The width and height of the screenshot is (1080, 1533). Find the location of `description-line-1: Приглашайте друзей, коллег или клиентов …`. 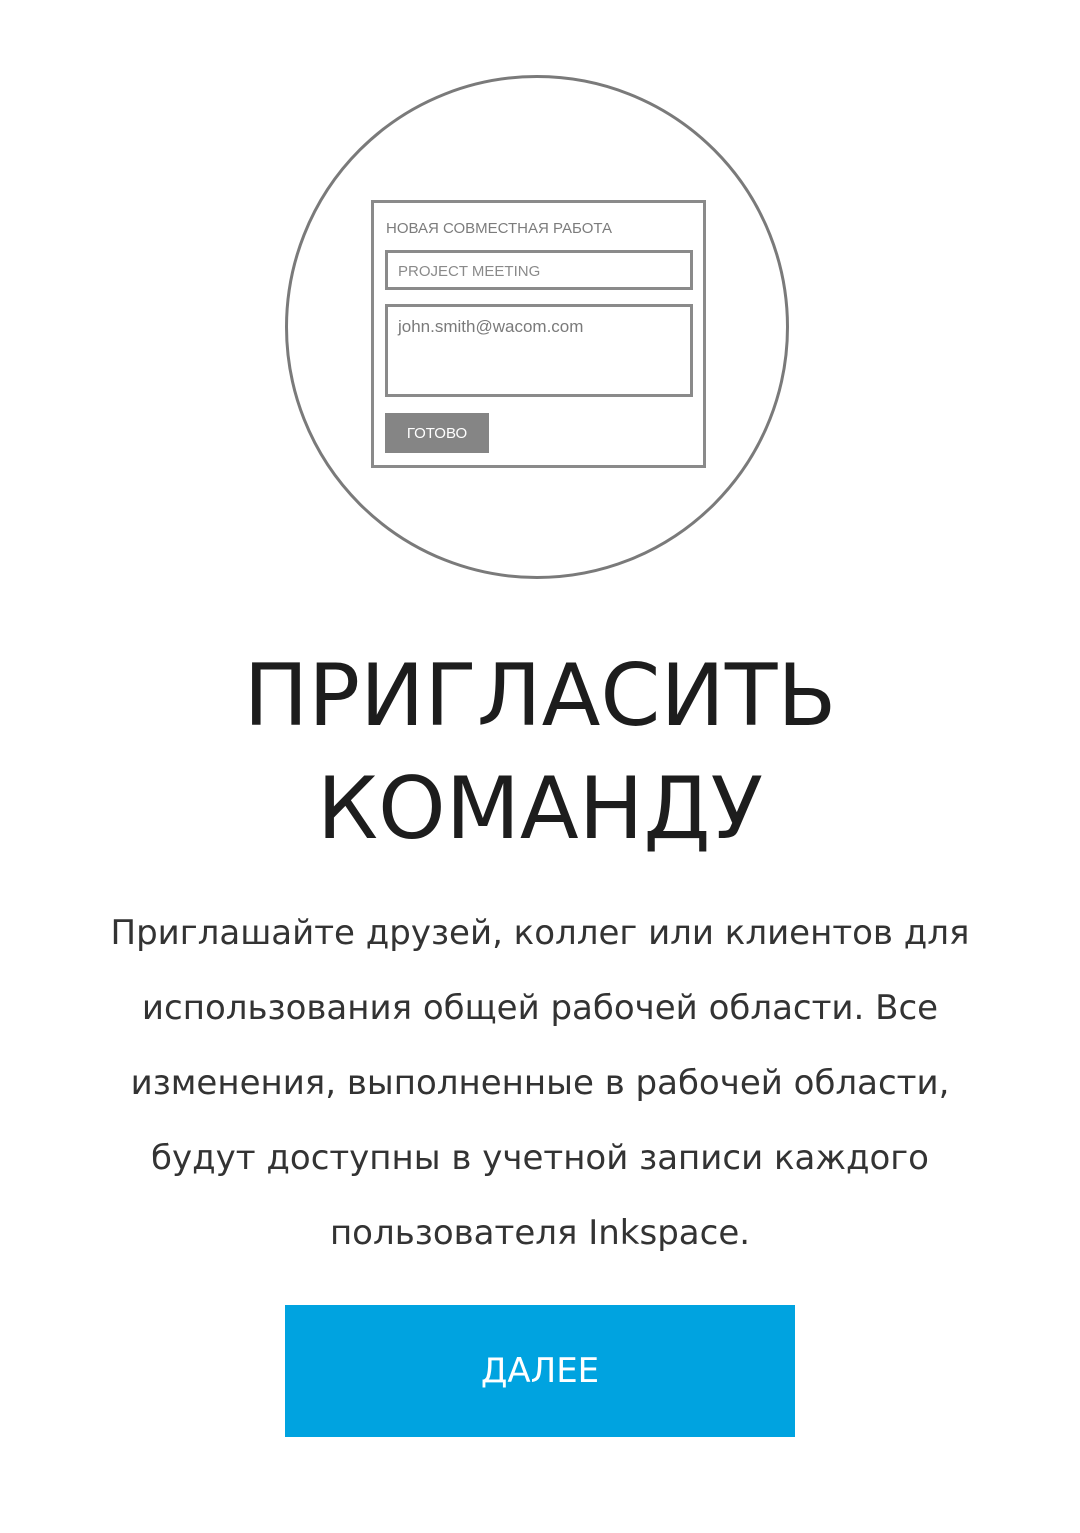

description-line-1: Приглашайте друзей, коллег или клиентов … is located at coordinates (540, 933).